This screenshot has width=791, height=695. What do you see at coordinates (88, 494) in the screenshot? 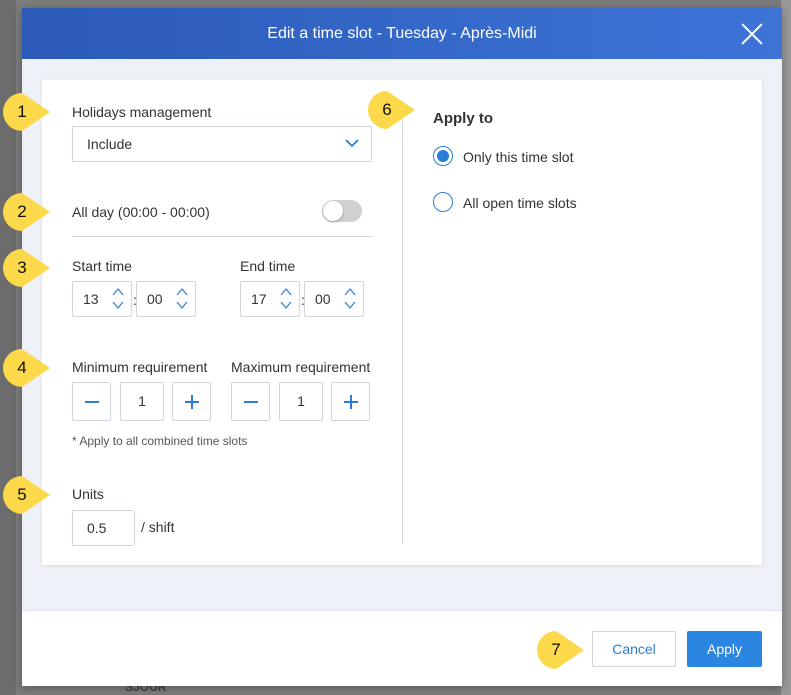
I see `units-label: Units` at bounding box center [88, 494].